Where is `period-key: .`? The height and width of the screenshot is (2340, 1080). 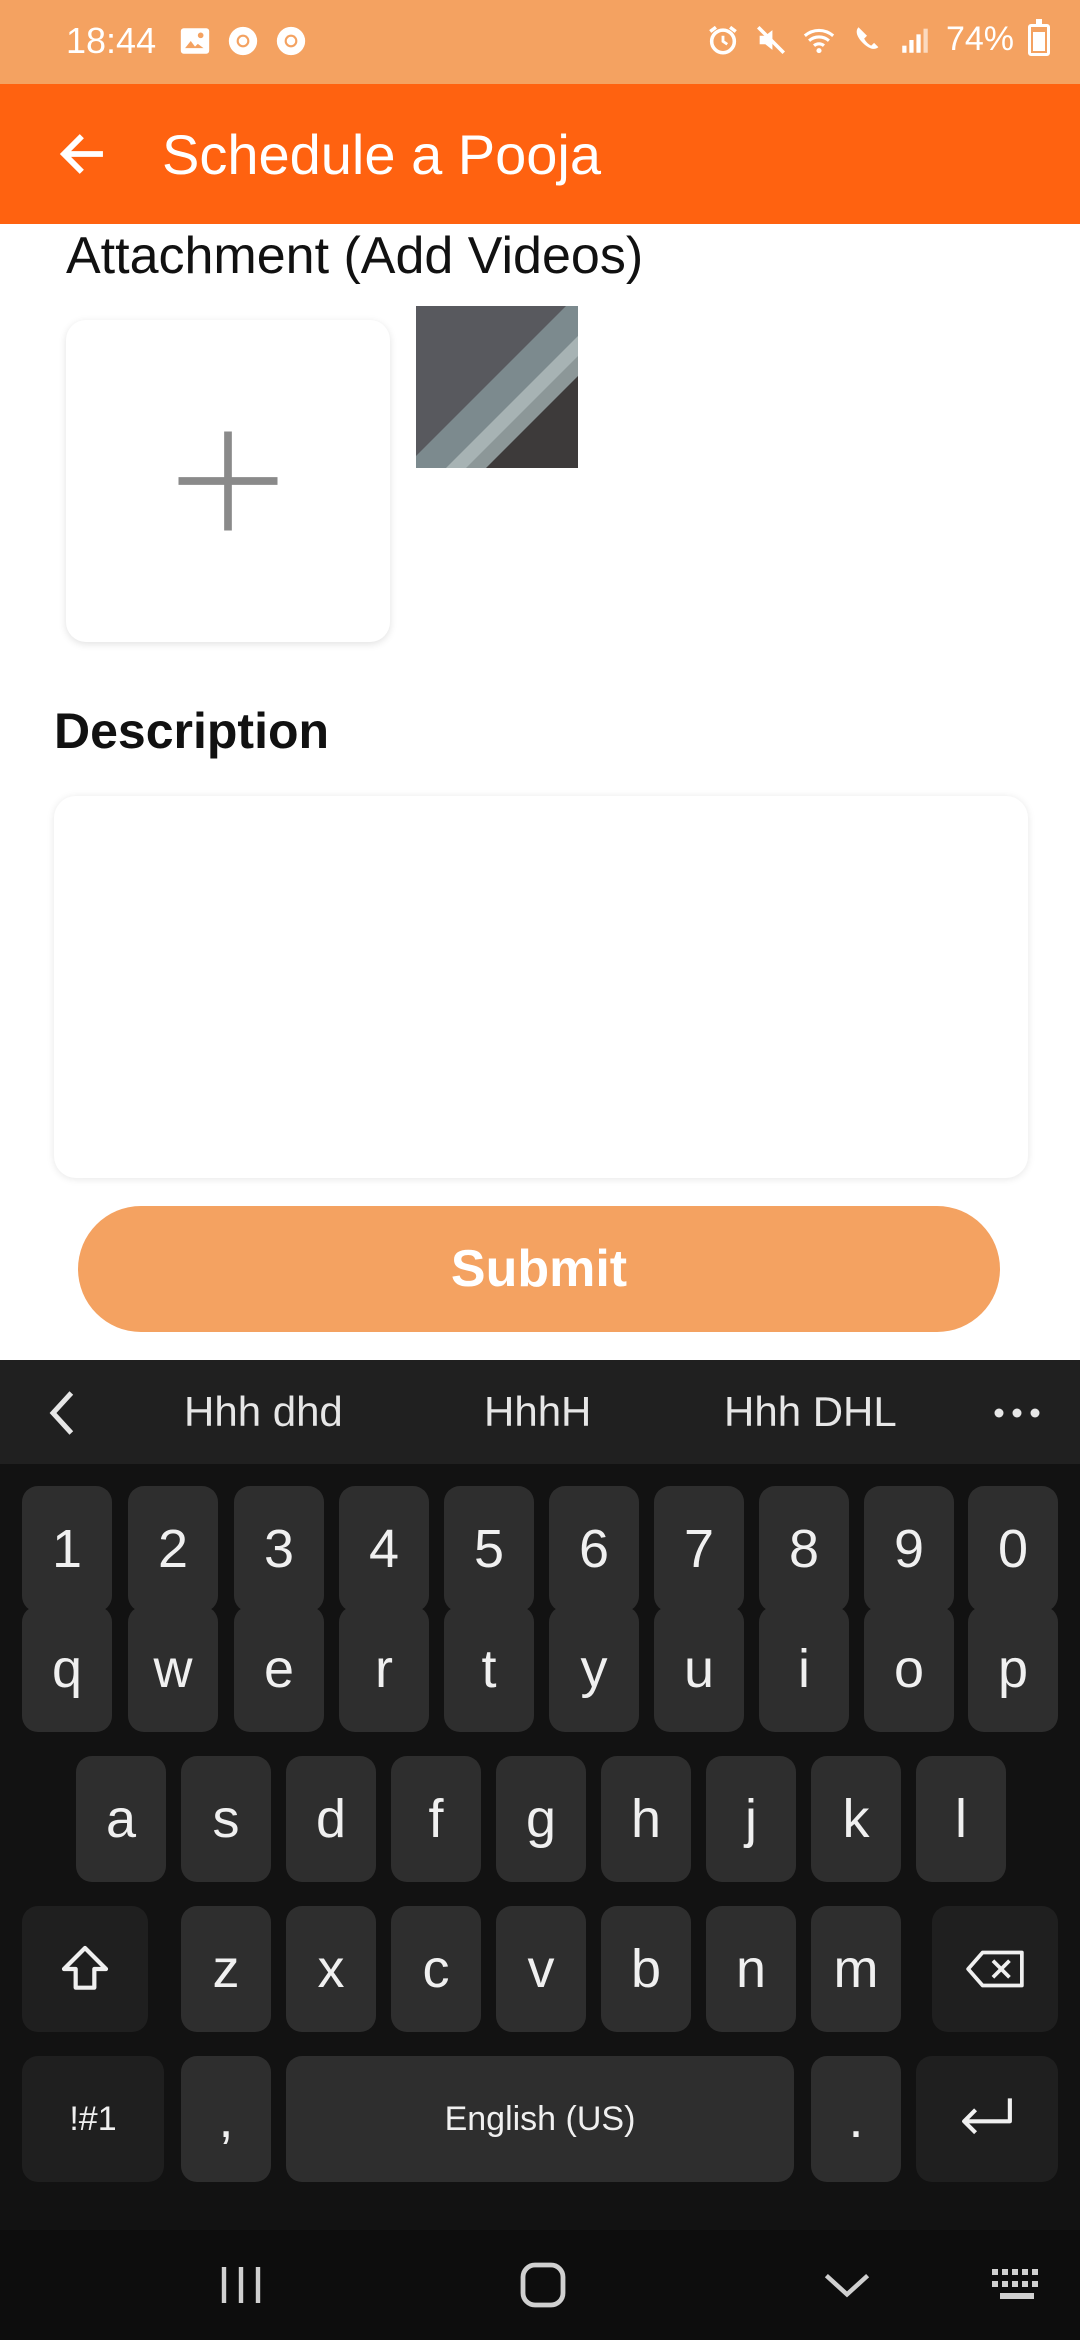 period-key: . is located at coordinates (856, 2119).